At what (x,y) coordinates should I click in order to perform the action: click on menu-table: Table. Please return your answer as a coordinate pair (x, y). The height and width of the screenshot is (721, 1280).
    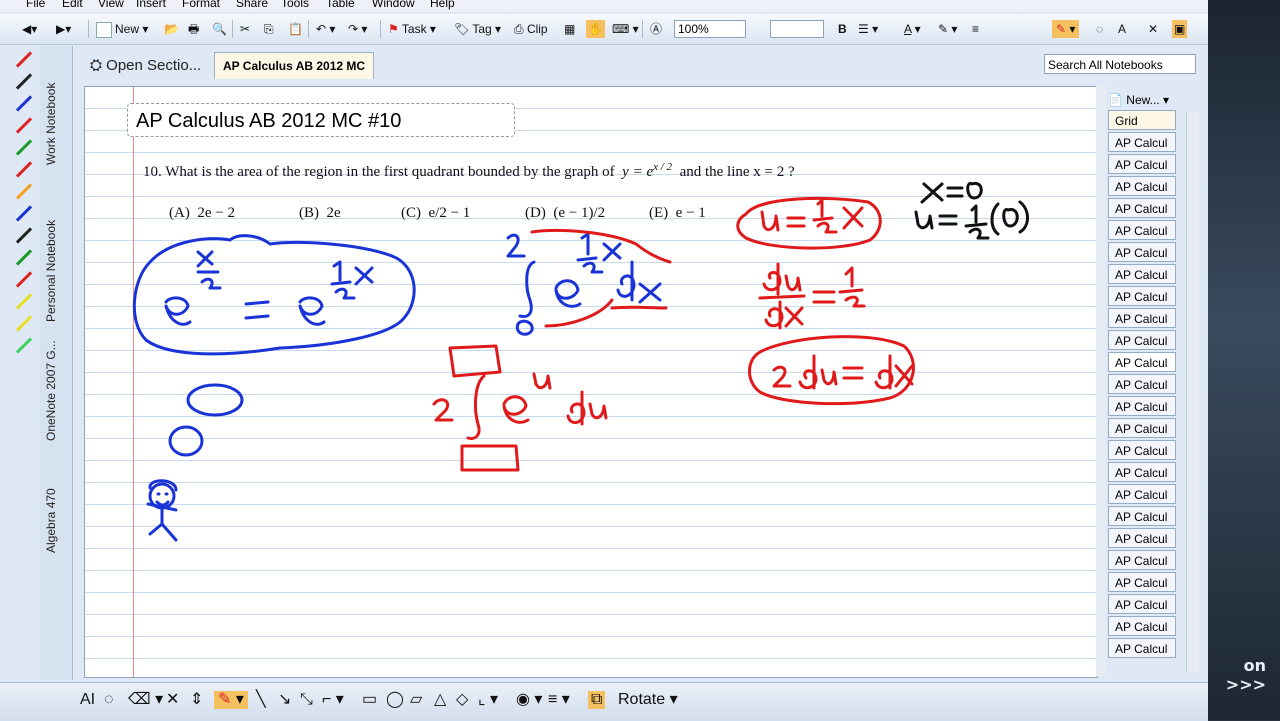
    Looking at the image, I should click on (340, 4).